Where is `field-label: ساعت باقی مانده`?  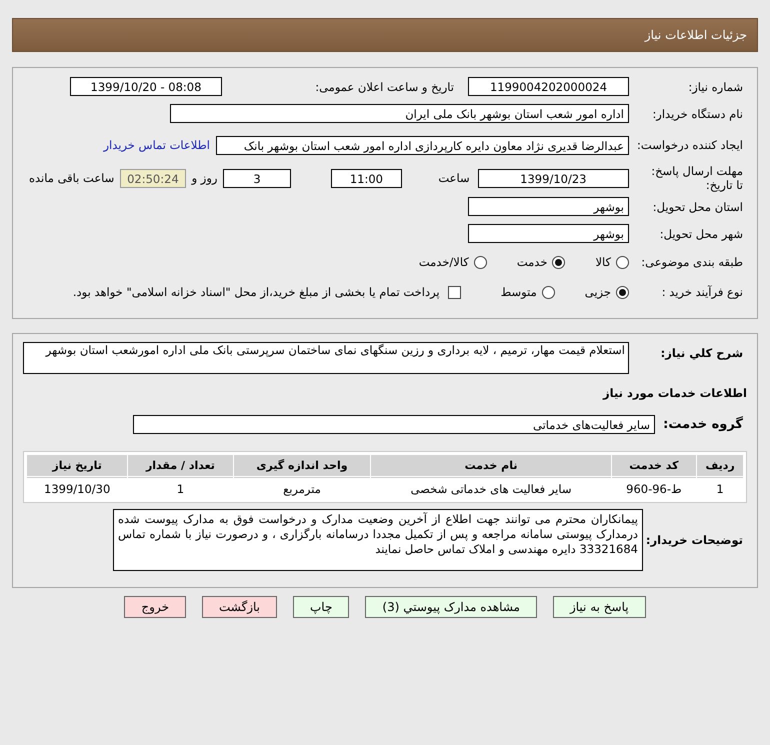
field-label: ساعت باقی مانده is located at coordinates (71, 178).